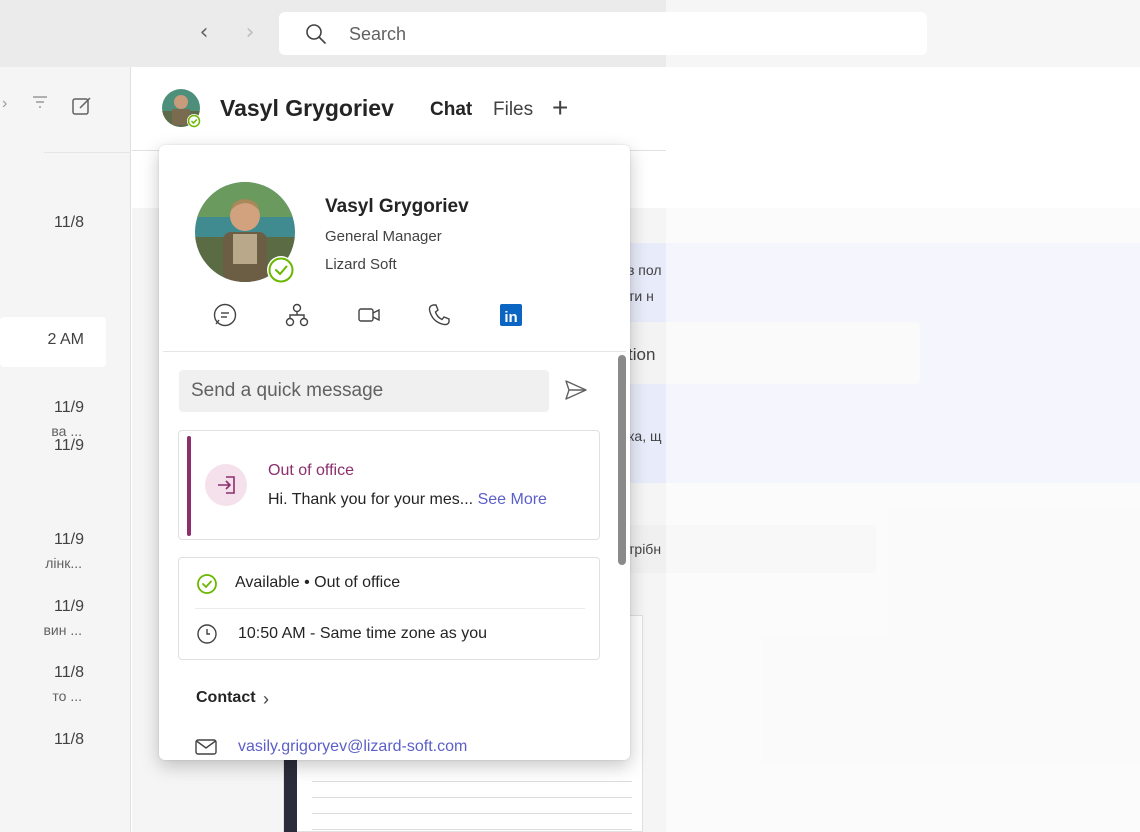 This screenshot has width=1140, height=832. I want to click on message-text: трібн, so click(645, 549).